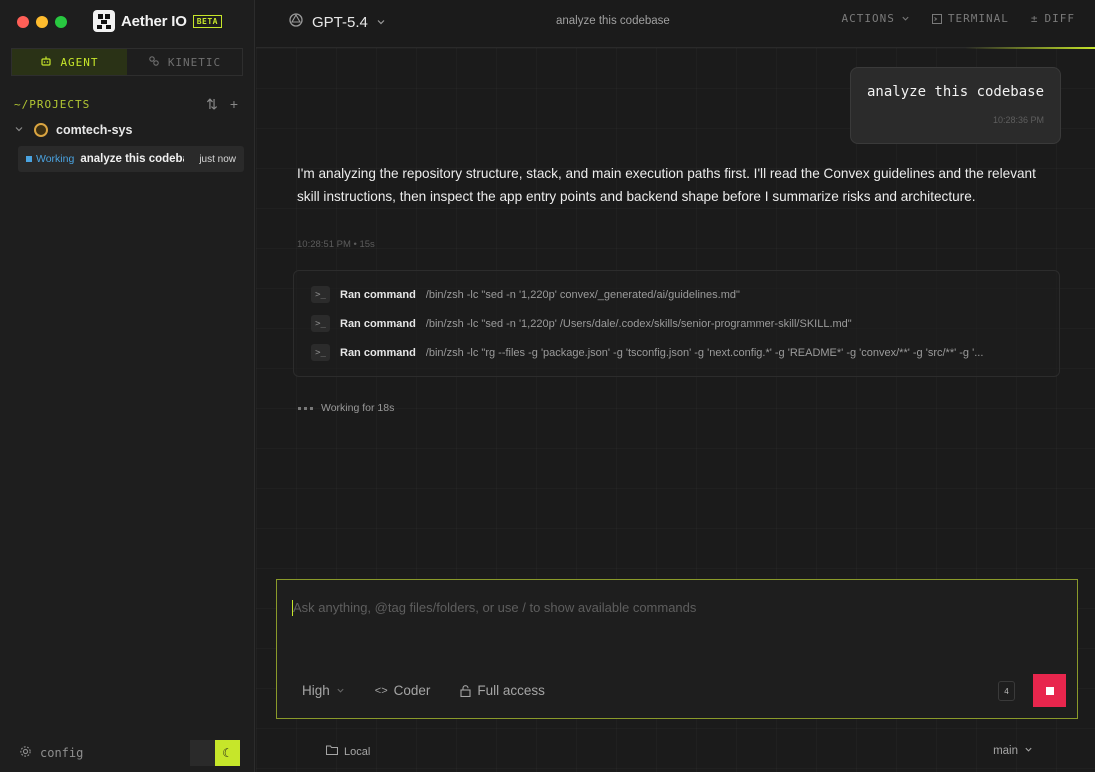  Describe the element at coordinates (511, 690) in the screenshot. I see `access-label: Full access` at that location.